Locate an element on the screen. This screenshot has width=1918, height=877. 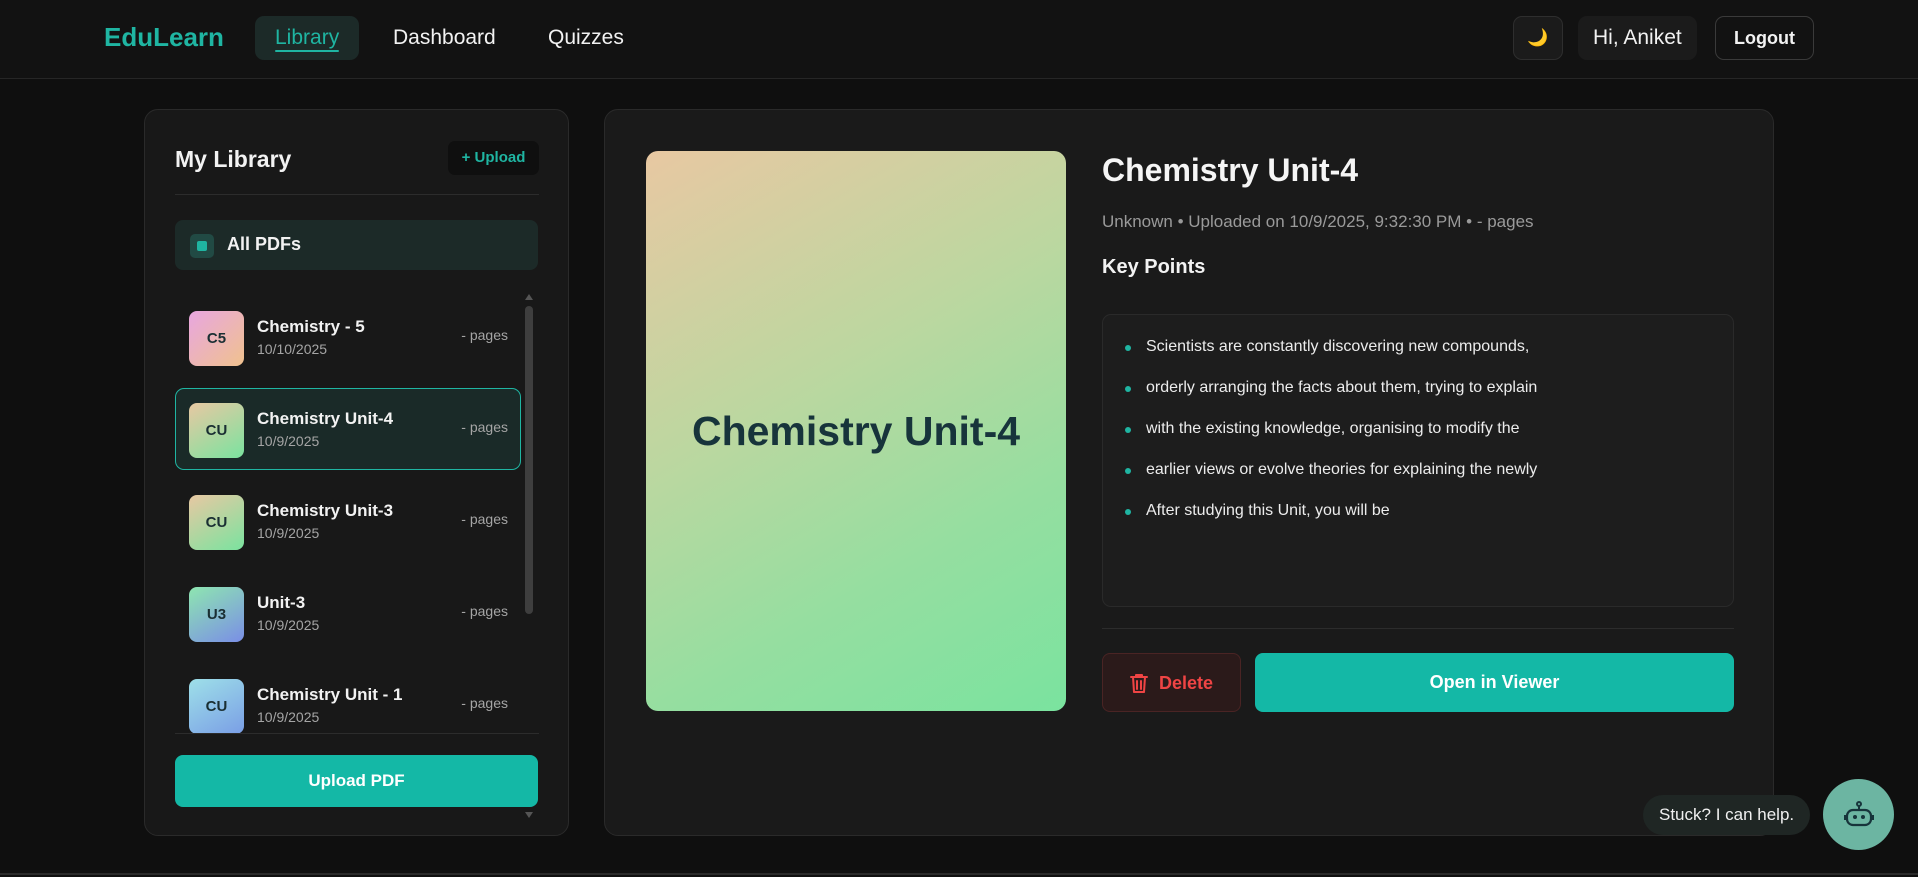
open-in-viewer-button: Open in Viewer is located at coordinates (1494, 682).